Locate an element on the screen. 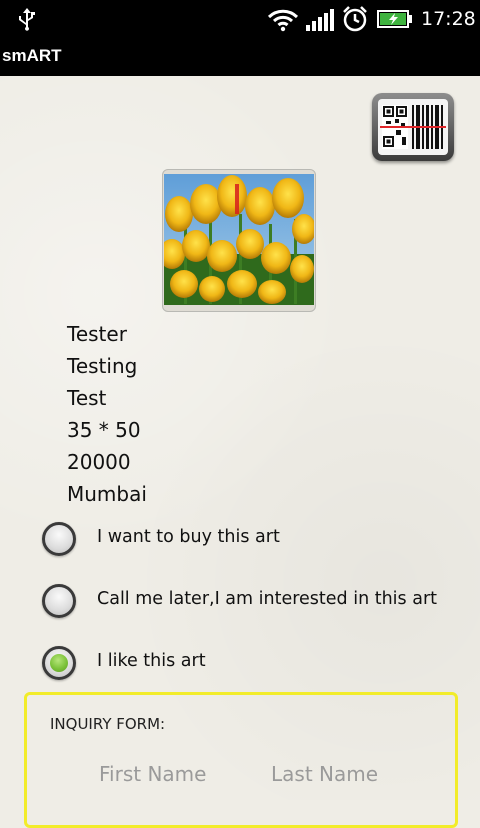  radio-button-checked is located at coordinates (59, 663).